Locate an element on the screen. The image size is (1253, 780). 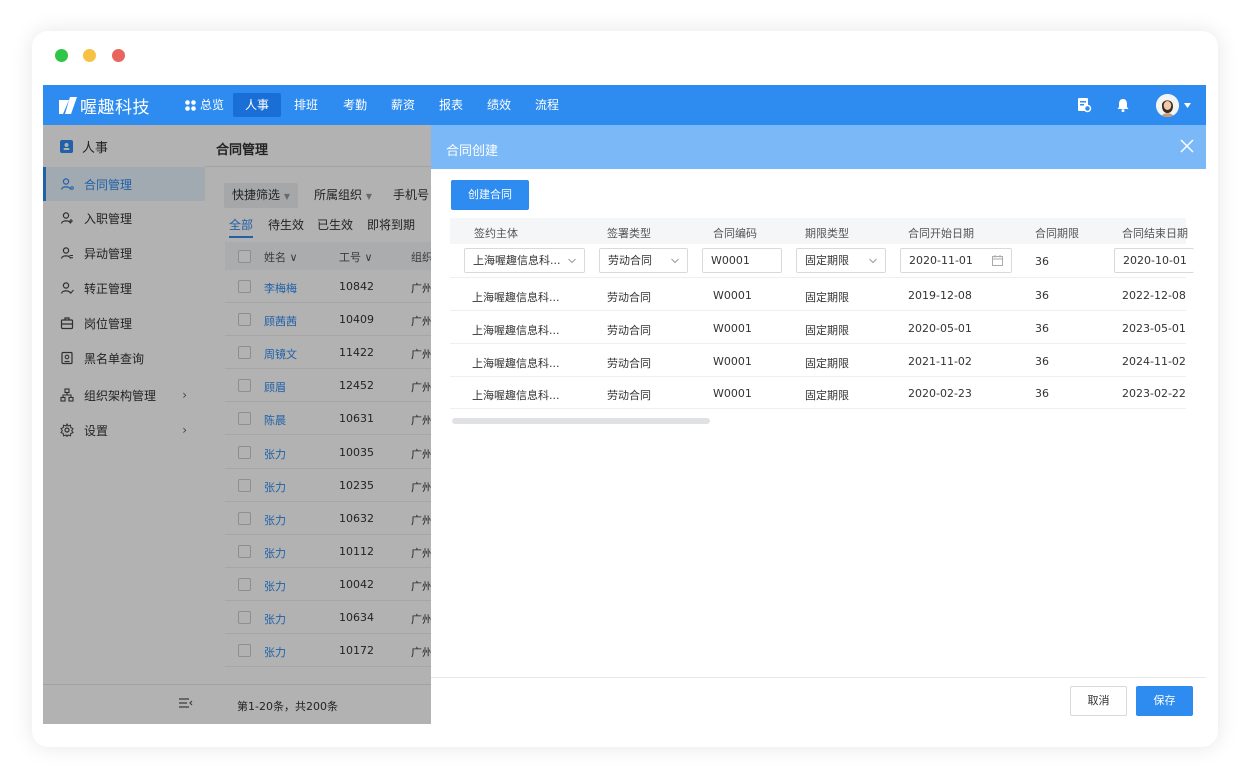
date-value: 2020-11-01 is located at coordinates (941, 260).